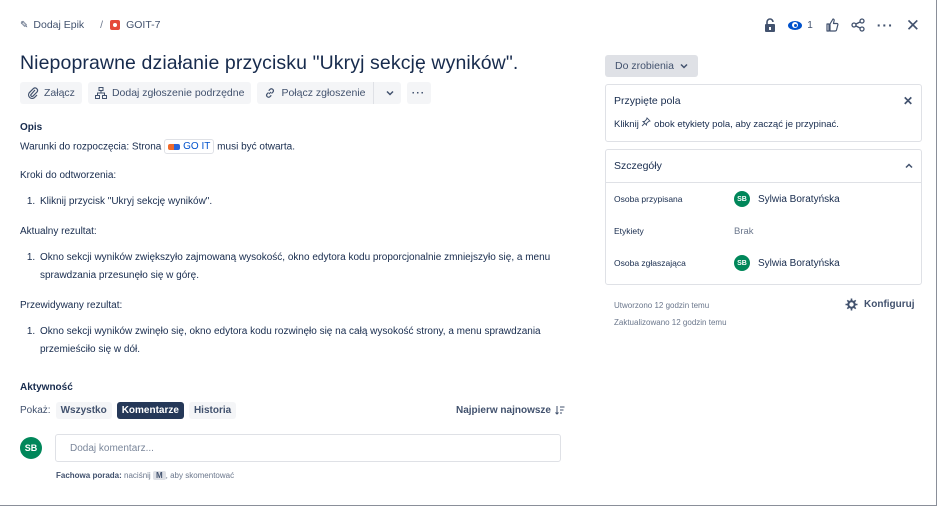 Image resolution: width=937 pixels, height=506 pixels. I want to click on link-issue-split-button: Połącz zgłoszenie, so click(329, 93).